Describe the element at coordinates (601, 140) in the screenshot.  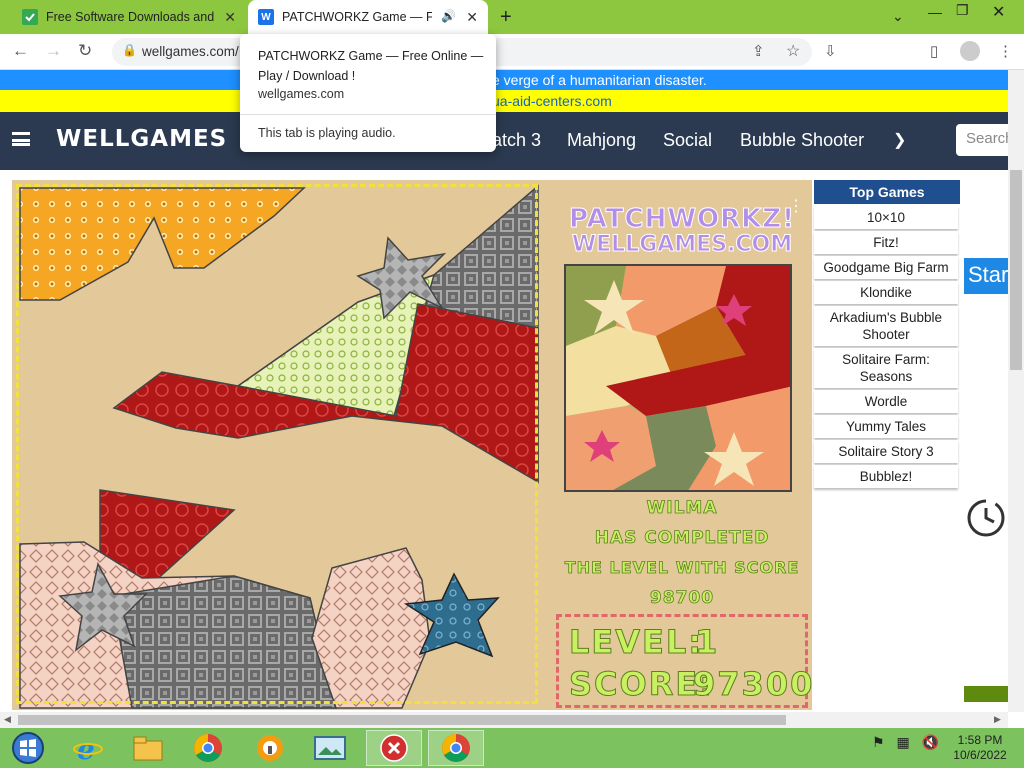
I see `nav-item-mahjong: Mahjong` at that location.